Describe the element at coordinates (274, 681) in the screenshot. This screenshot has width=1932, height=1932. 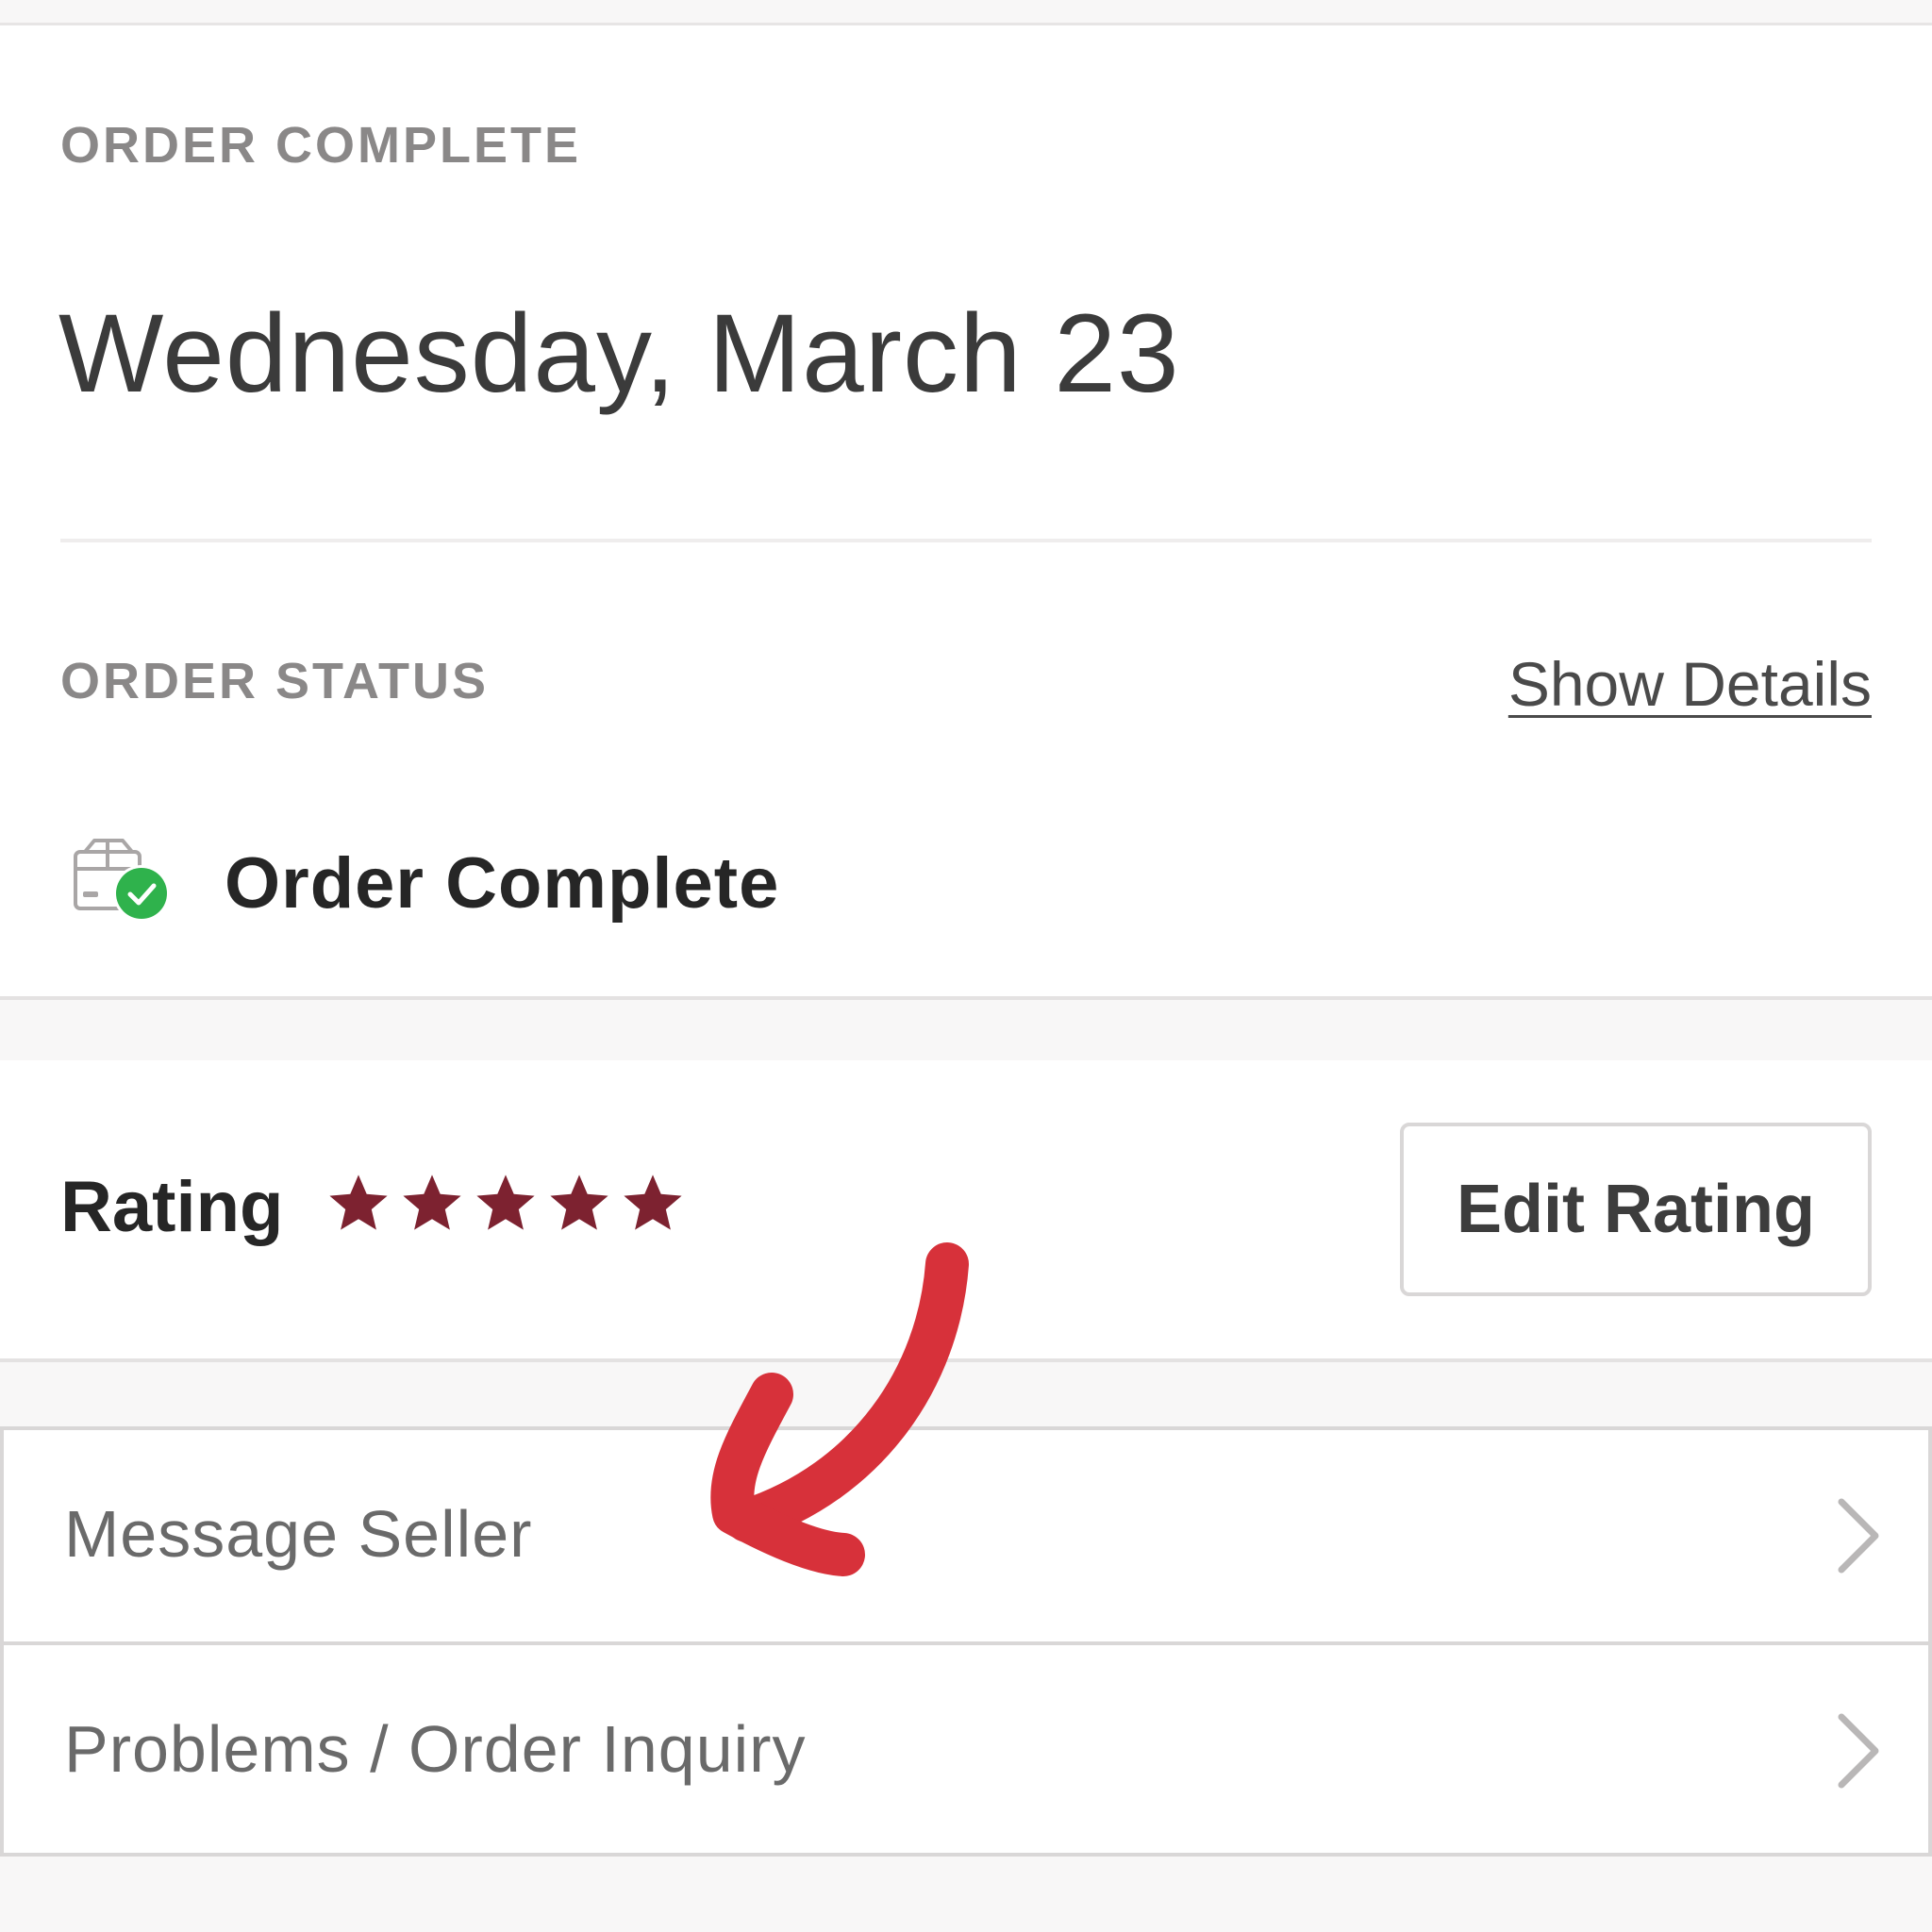
I see `order-status-eyebrow: ORDER STATUS` at that location.